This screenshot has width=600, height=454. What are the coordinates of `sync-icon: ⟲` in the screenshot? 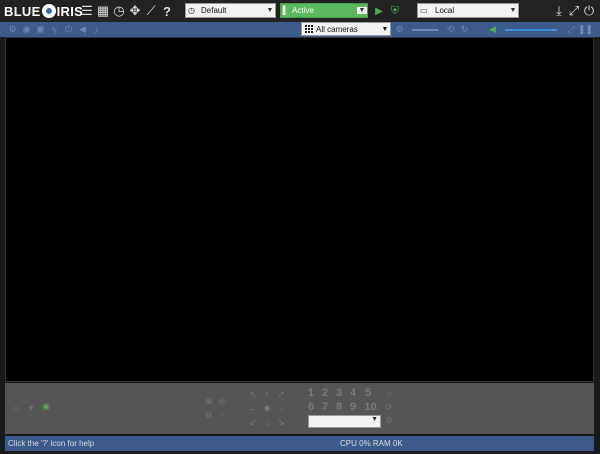 It's located at (450, 29).